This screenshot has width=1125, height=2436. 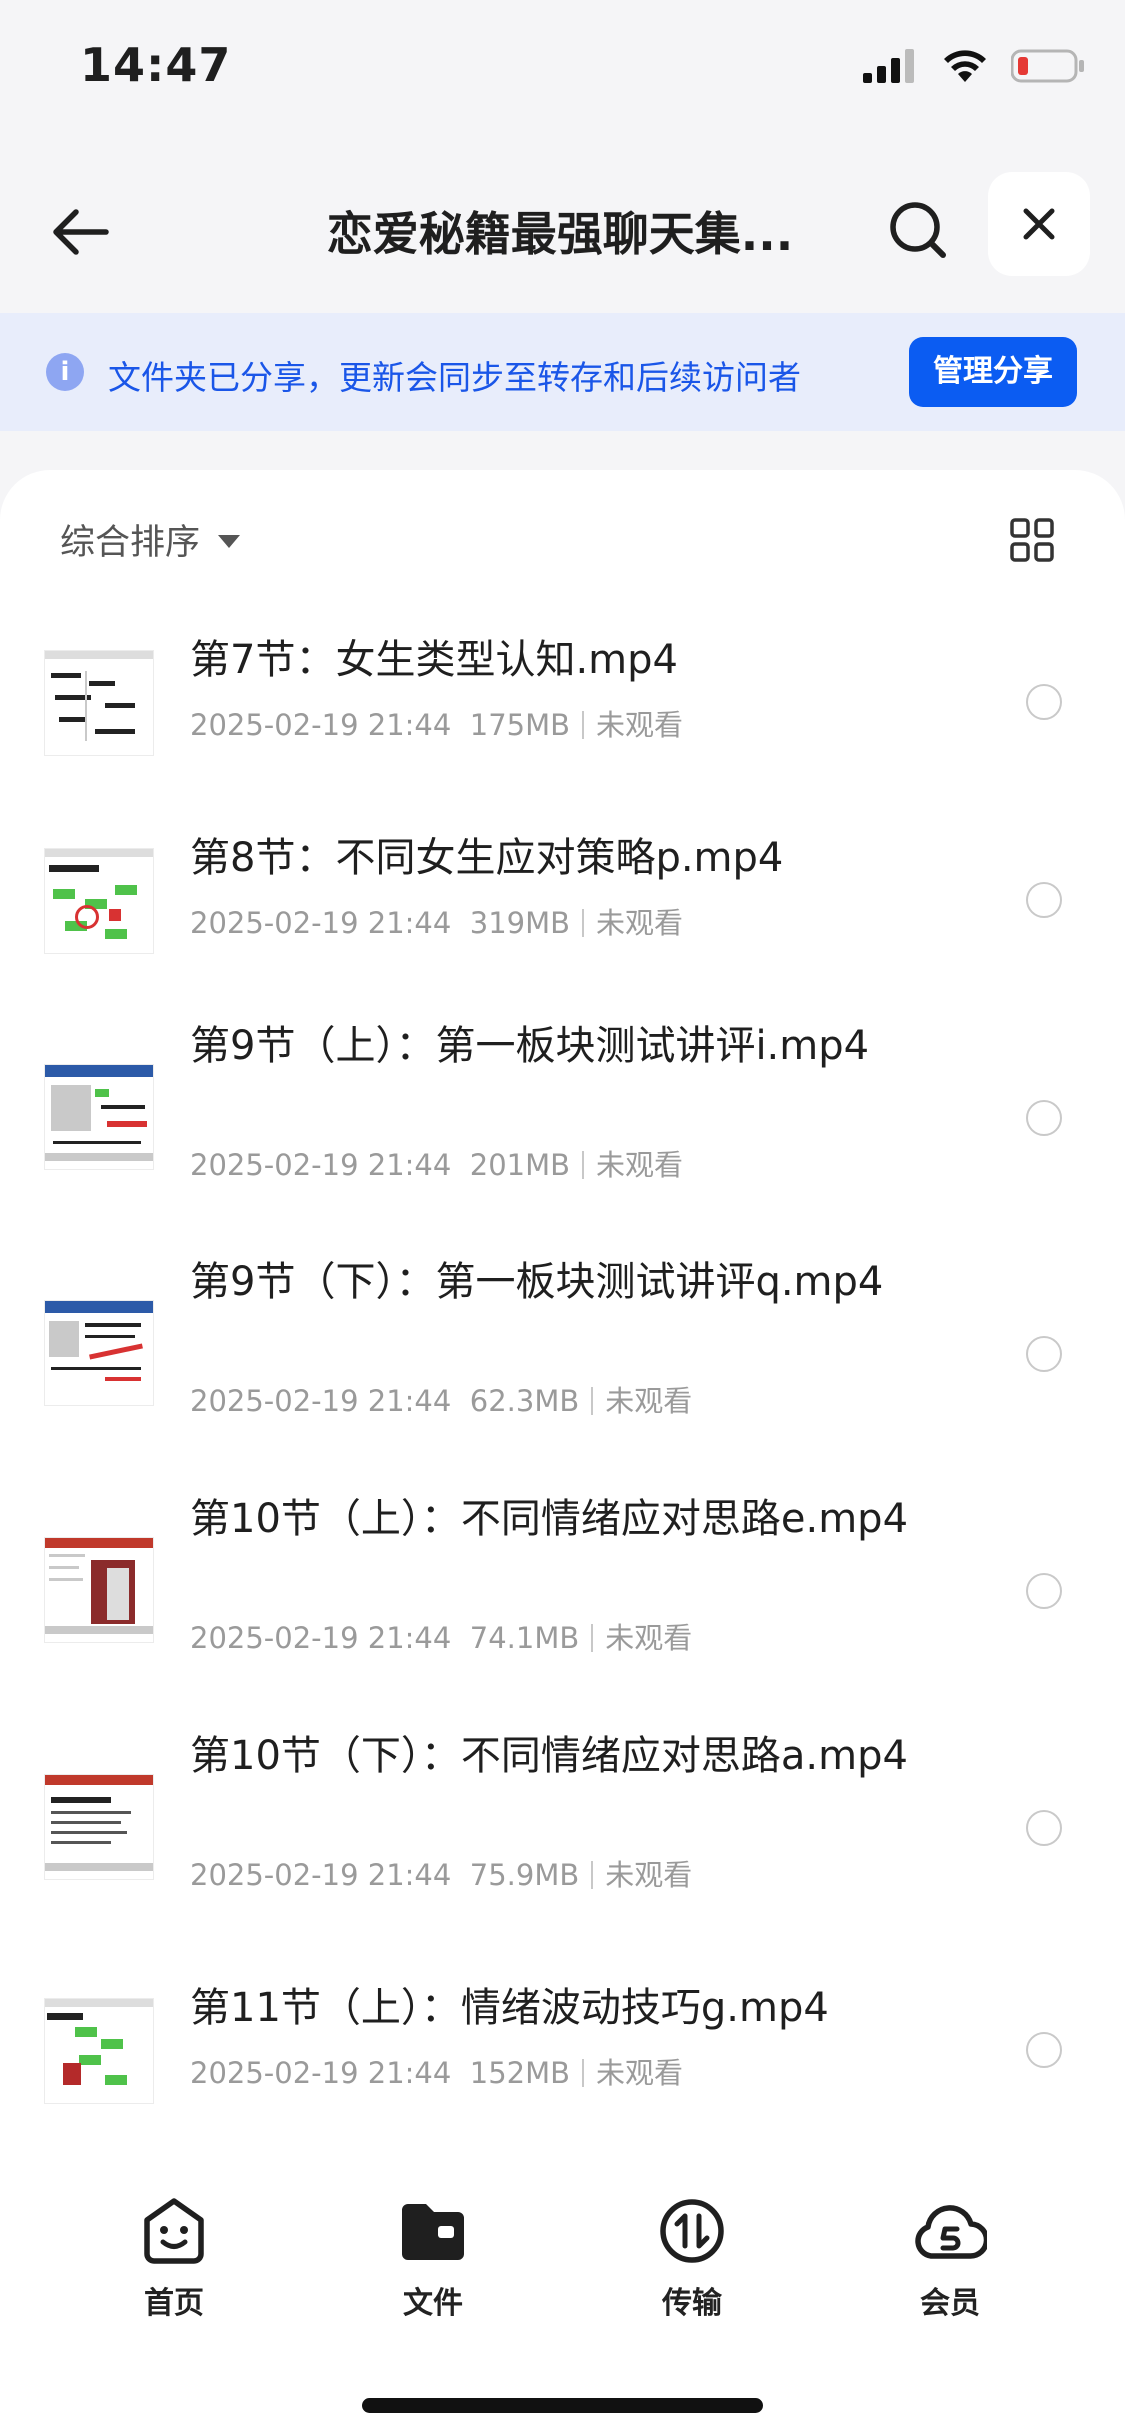 I want to click on file-size: 75.9MB, so click(x=524, y=1875).